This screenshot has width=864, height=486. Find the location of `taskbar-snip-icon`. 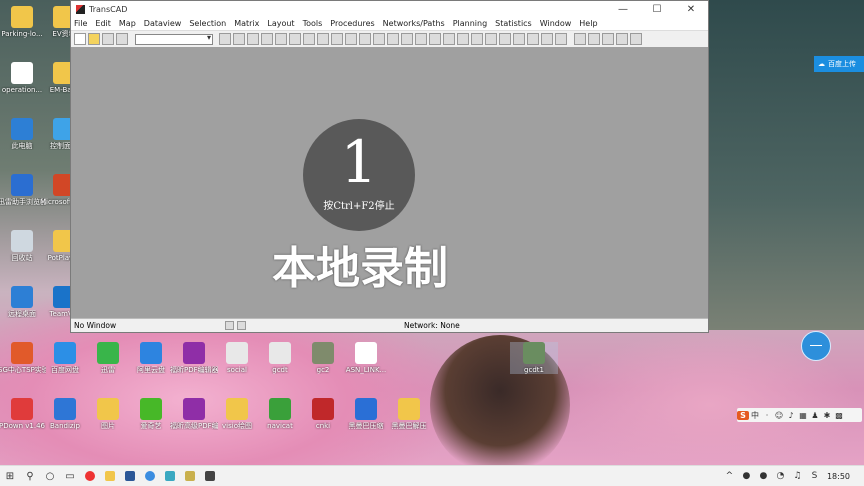

taskbar-snip-icon is located at coordinates (190, 476).